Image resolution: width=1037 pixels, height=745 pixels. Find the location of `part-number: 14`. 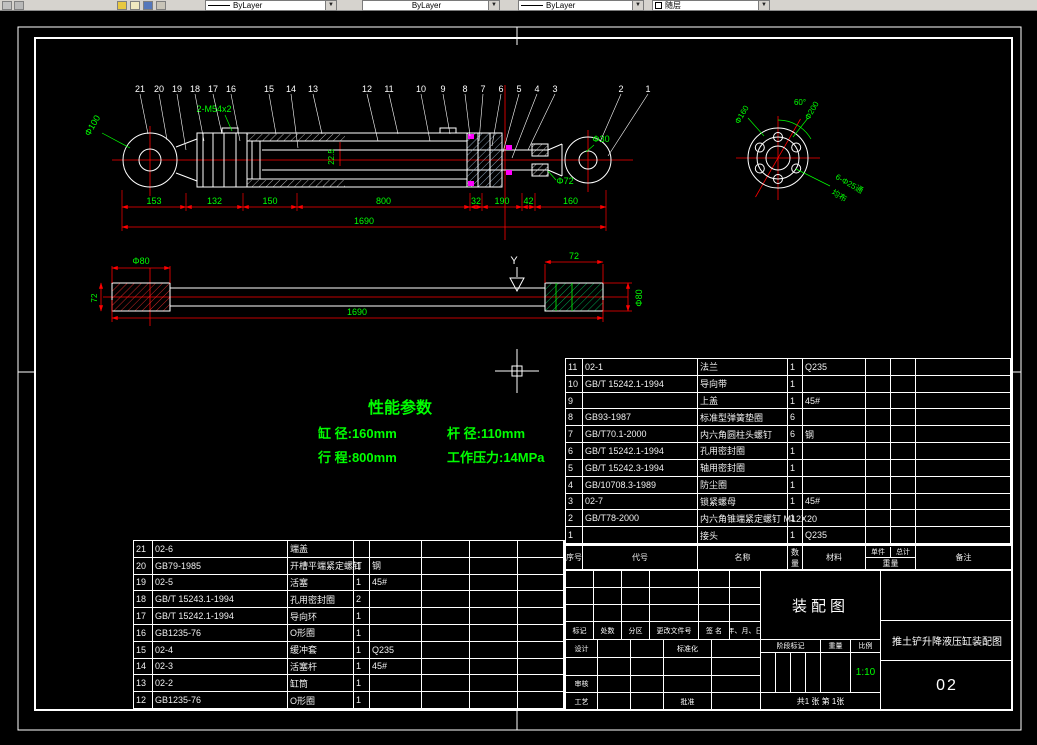

part-number: 14 is located at coordinates (291, 89).